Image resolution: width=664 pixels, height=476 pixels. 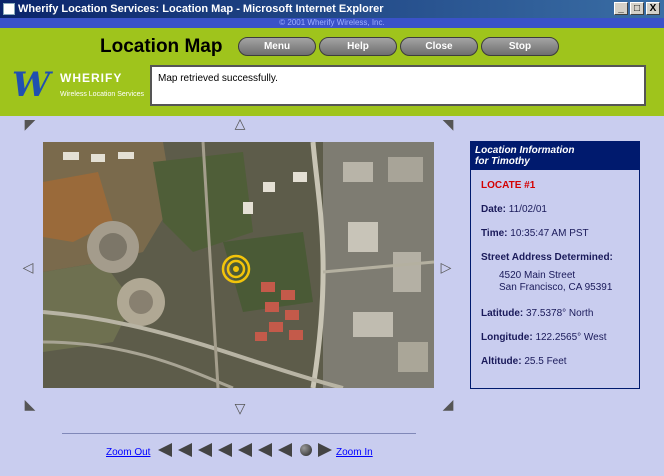 What do you see at coordinates (239, 433) in the screenshot?
I see `divider-line` at bounding box center [239, 433].